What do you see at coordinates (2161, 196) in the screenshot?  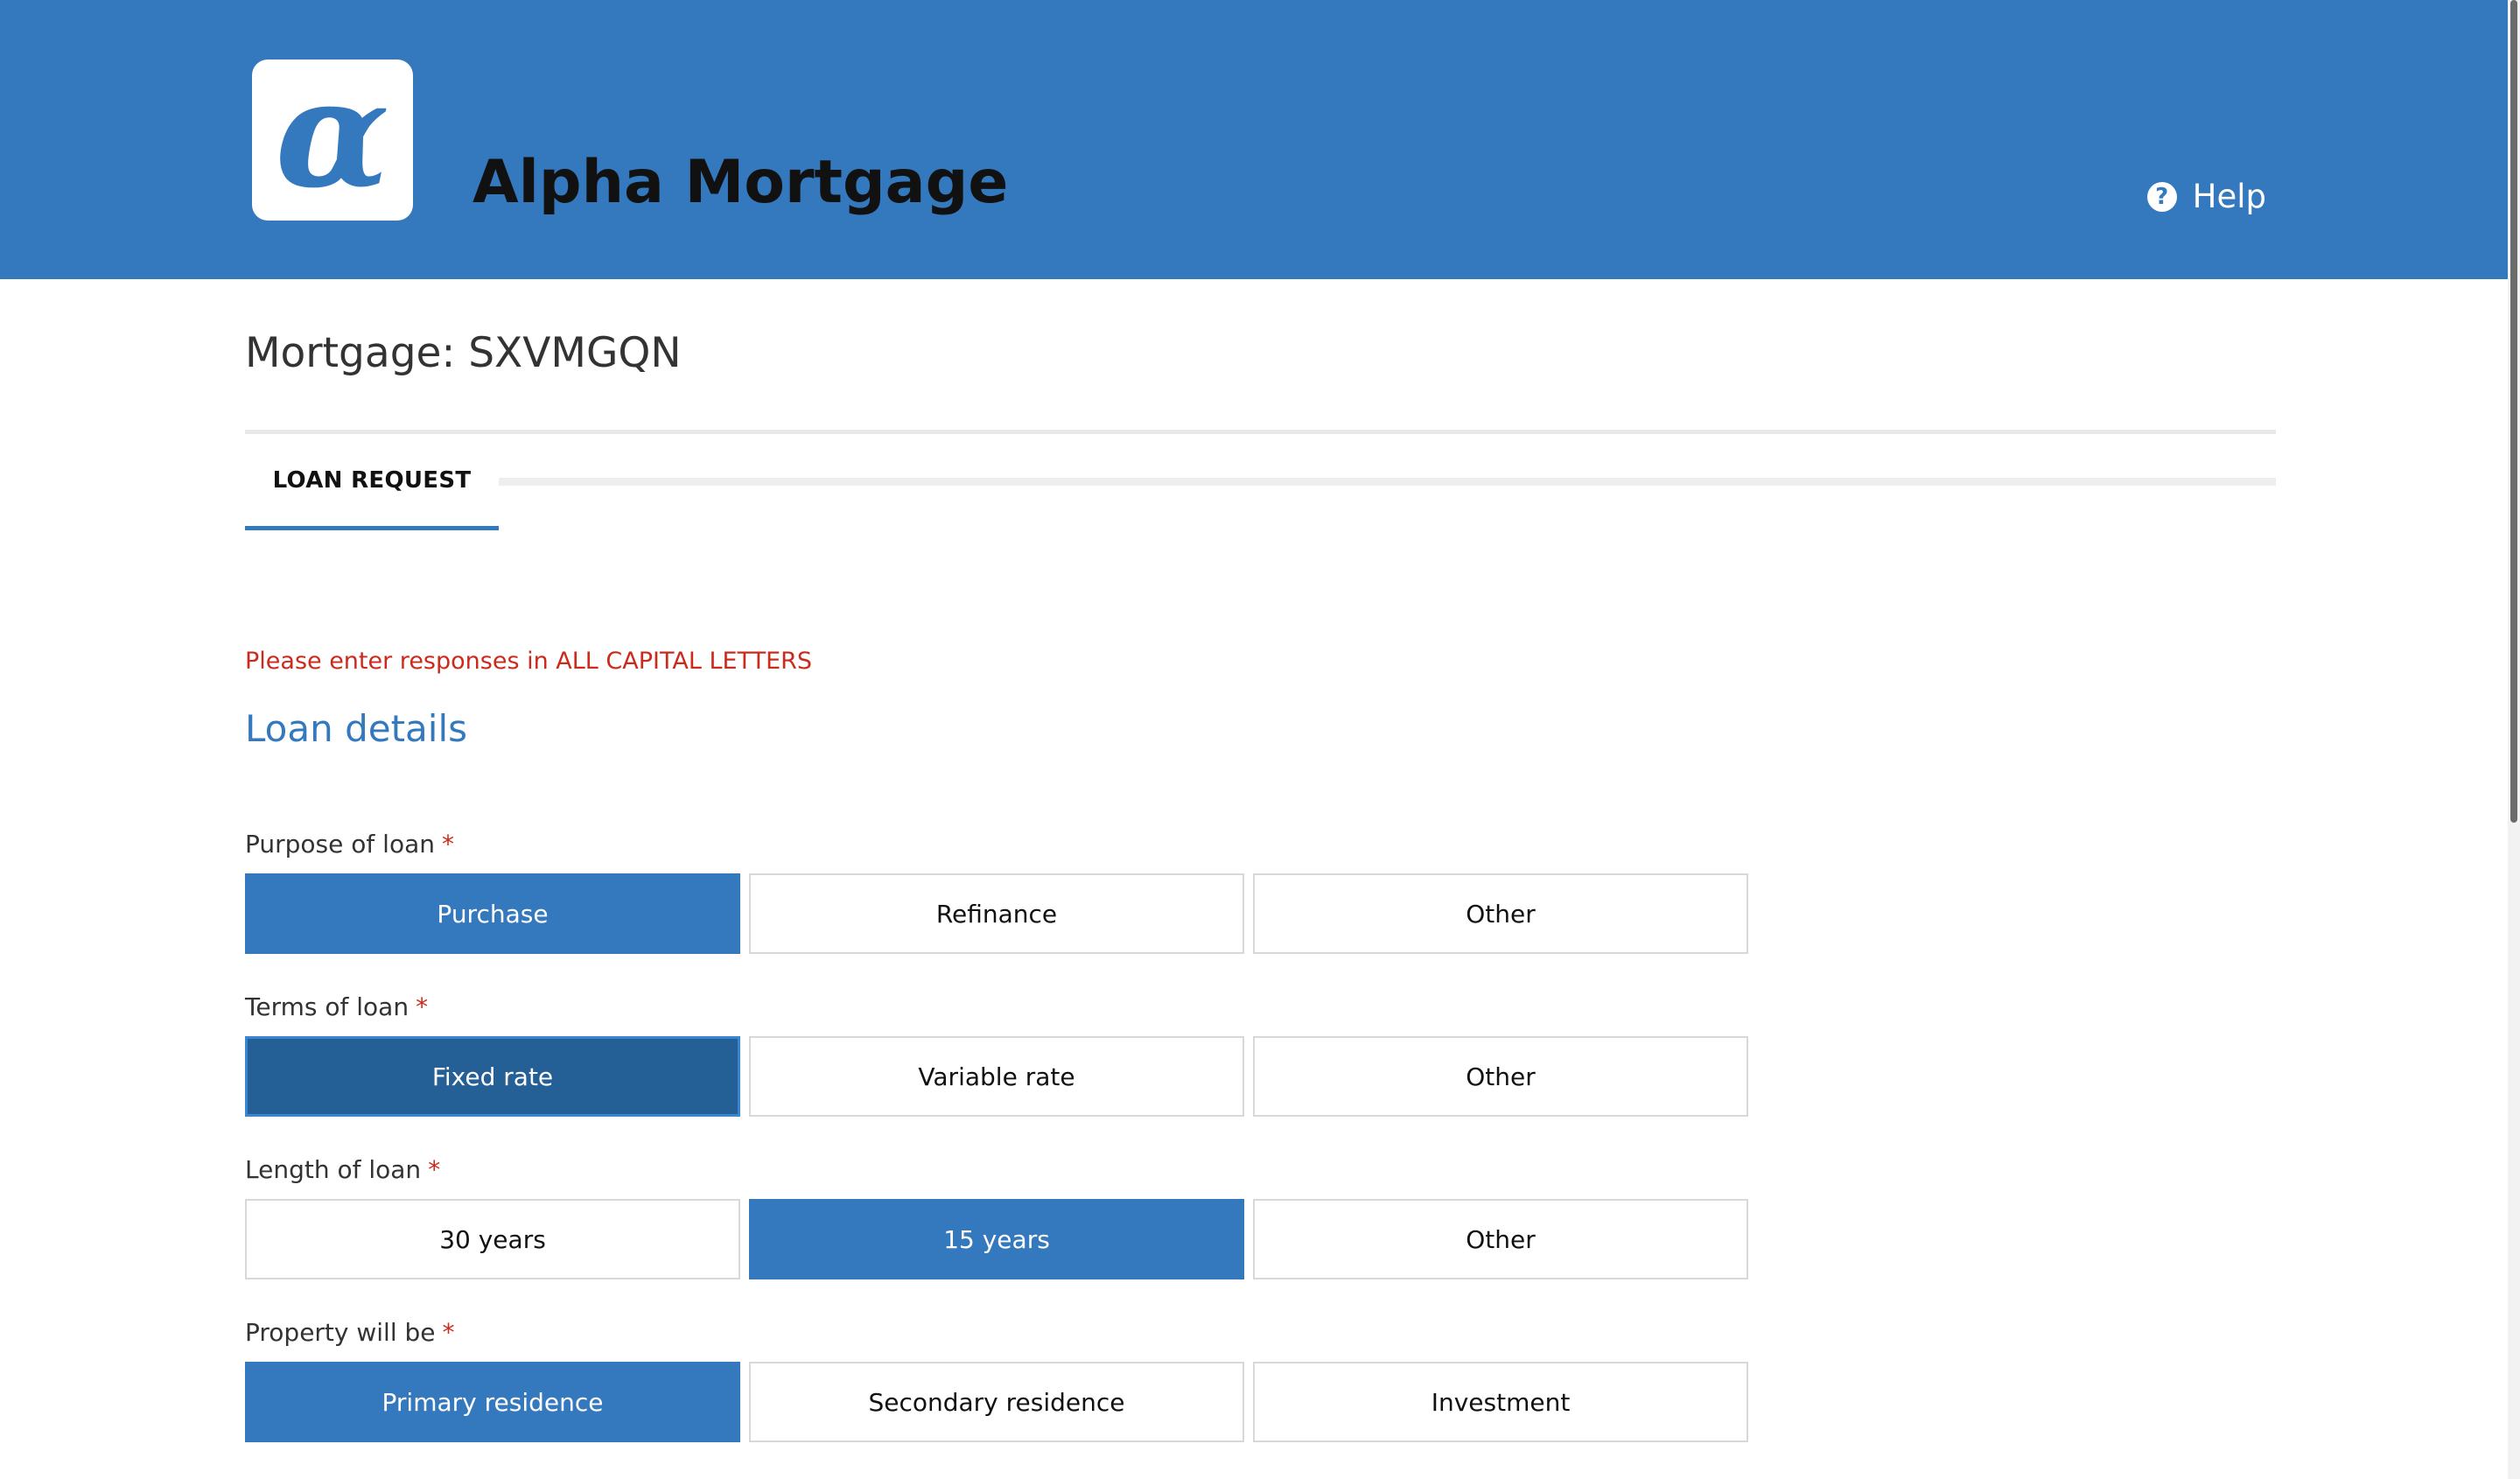 I see `question-circle-icon: ?` at bounding box center [2161, 196].